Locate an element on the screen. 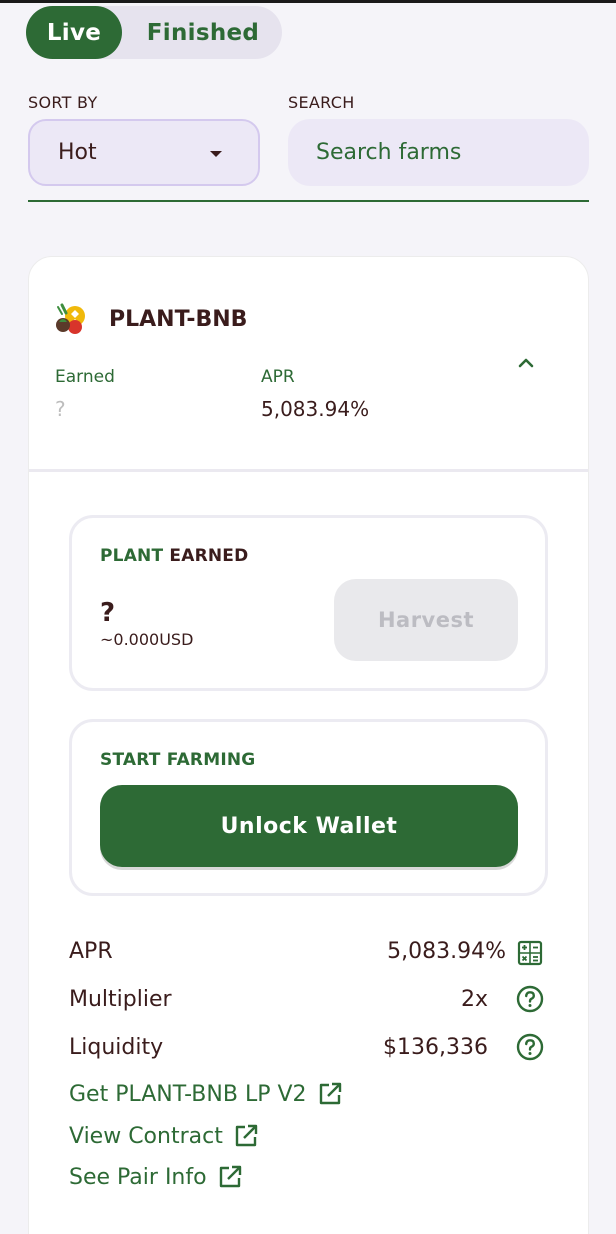 Image resolution: width=616 pixels, height=1234 pixels. top-border is located at coordinates (308, 1).